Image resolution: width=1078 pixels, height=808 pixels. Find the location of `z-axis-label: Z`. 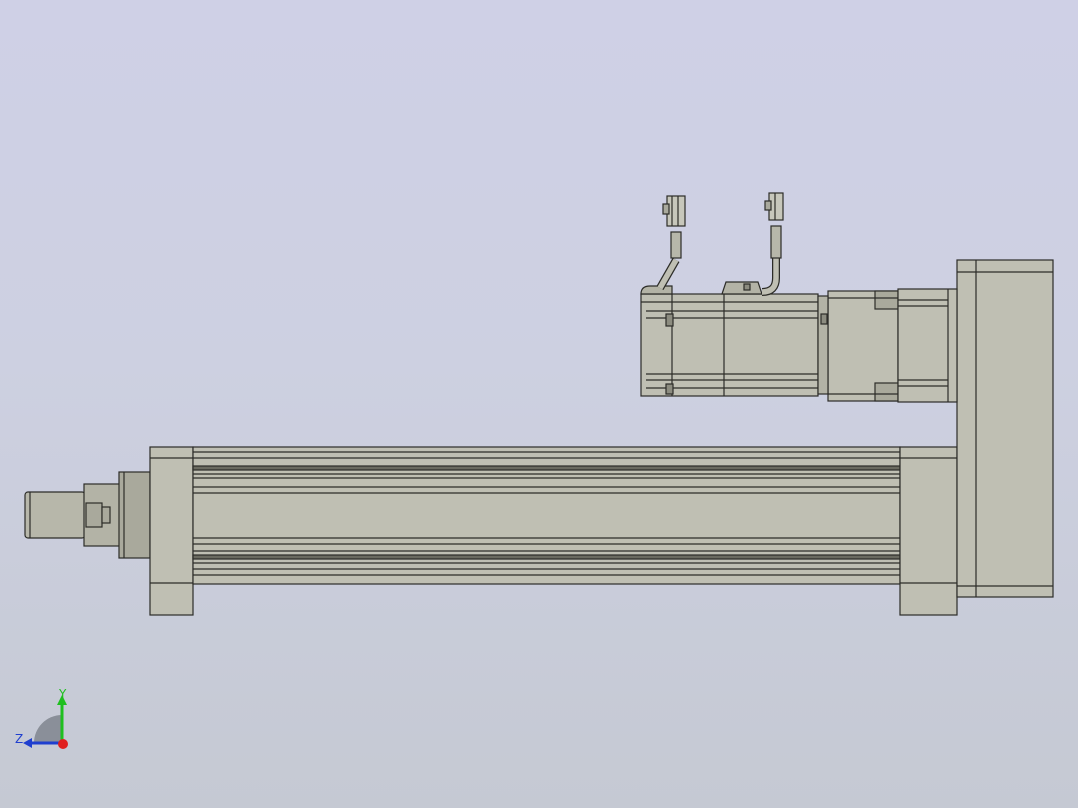

z-axis-label: Z is located at coordinates (19, 739).